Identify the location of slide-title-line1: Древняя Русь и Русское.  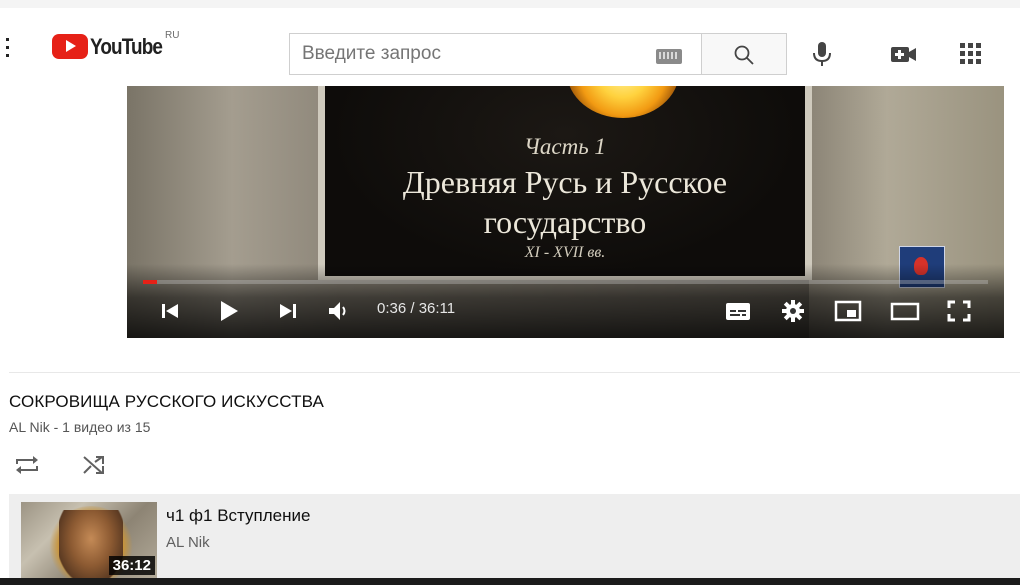
(565, 182).